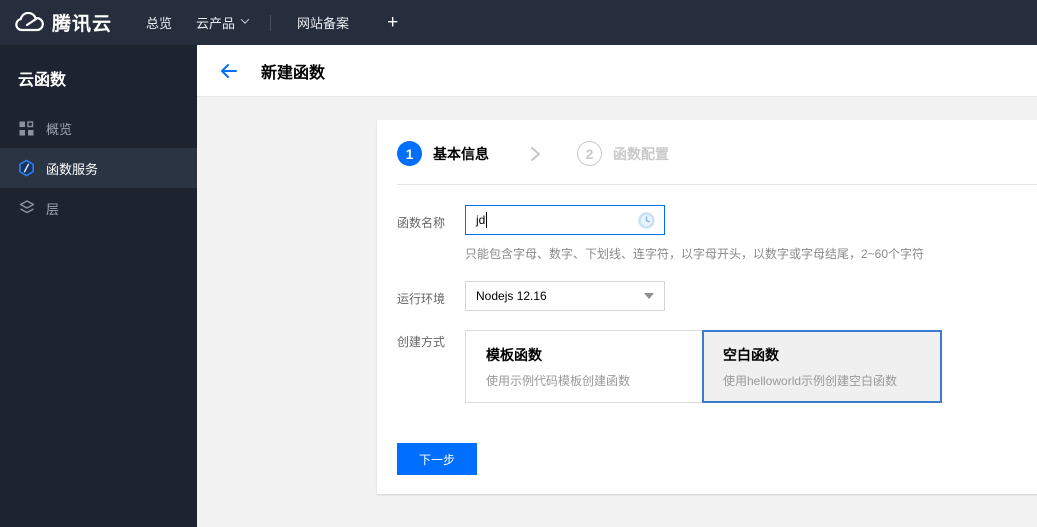 Image resolution: width=1037 pixels, height=527 pixels. I want to click on sidebar-item-overview: 概览, so click(98, 128).